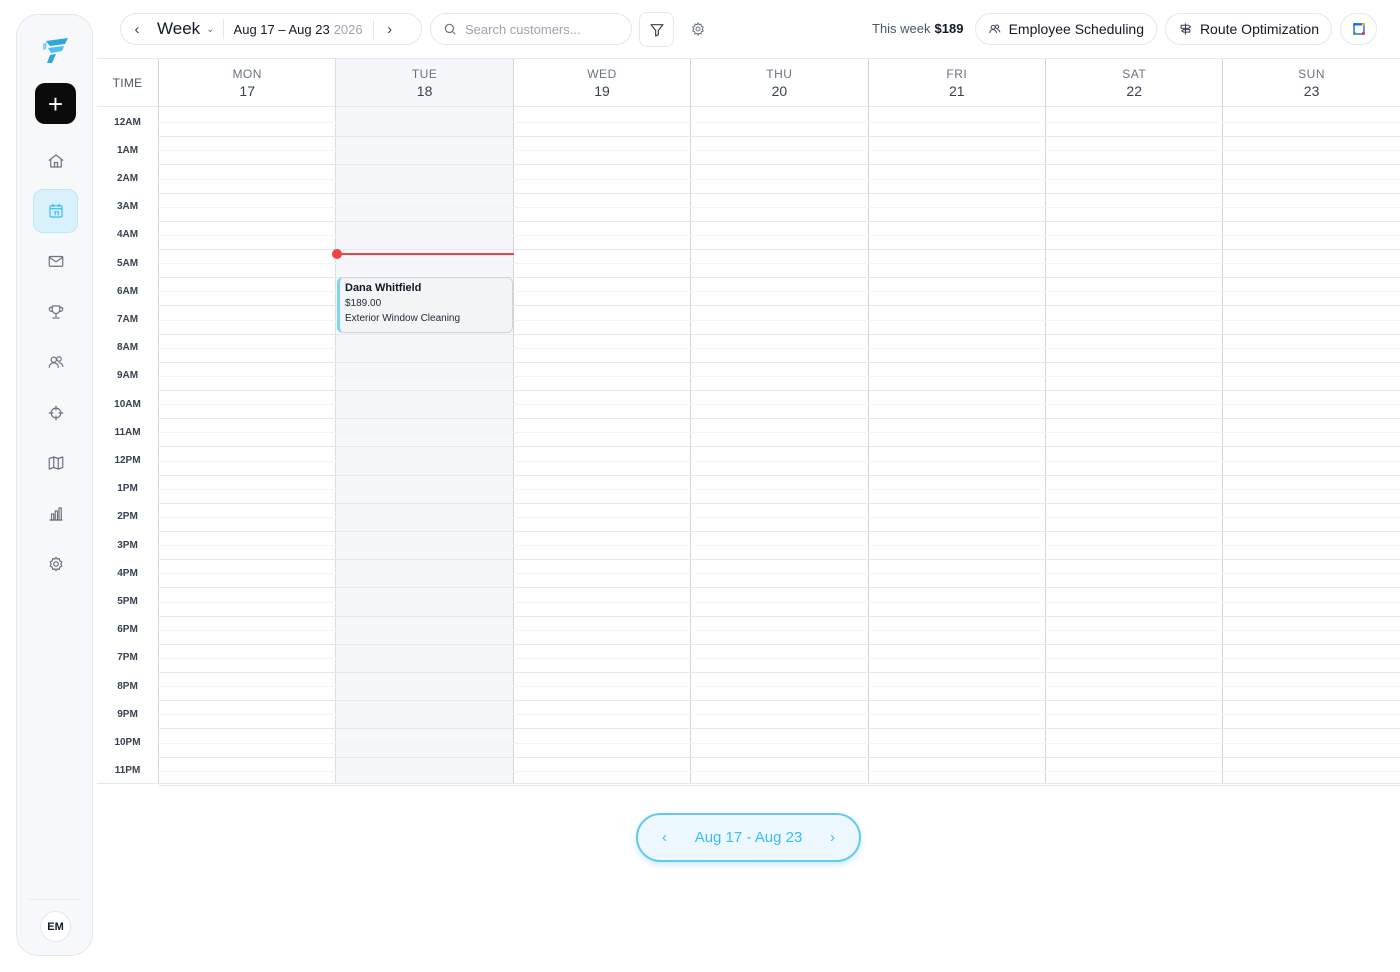 This screenshot has width=1400, height=972. I want to click on sidebar-item-rewards, so click(55, 312).